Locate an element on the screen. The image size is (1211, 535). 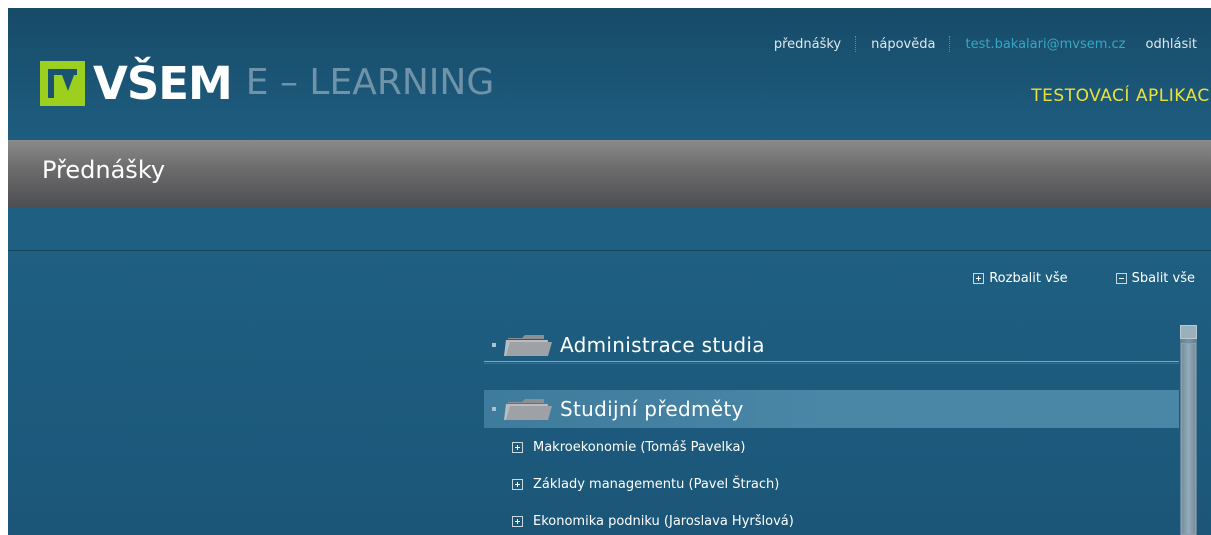
course-label: Základy managementu (Pavel Štrach) is located at coordinates (656, 484).